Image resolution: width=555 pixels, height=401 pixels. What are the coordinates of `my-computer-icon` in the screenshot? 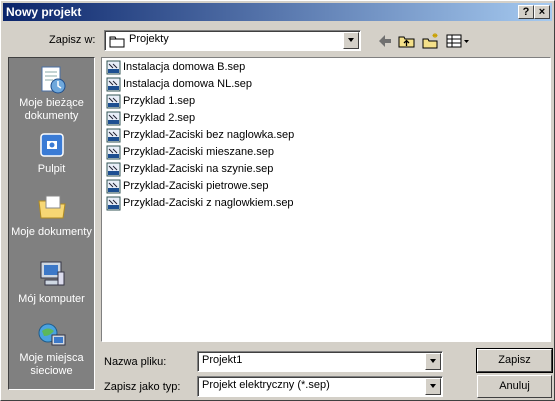 It's located at (52, 273).